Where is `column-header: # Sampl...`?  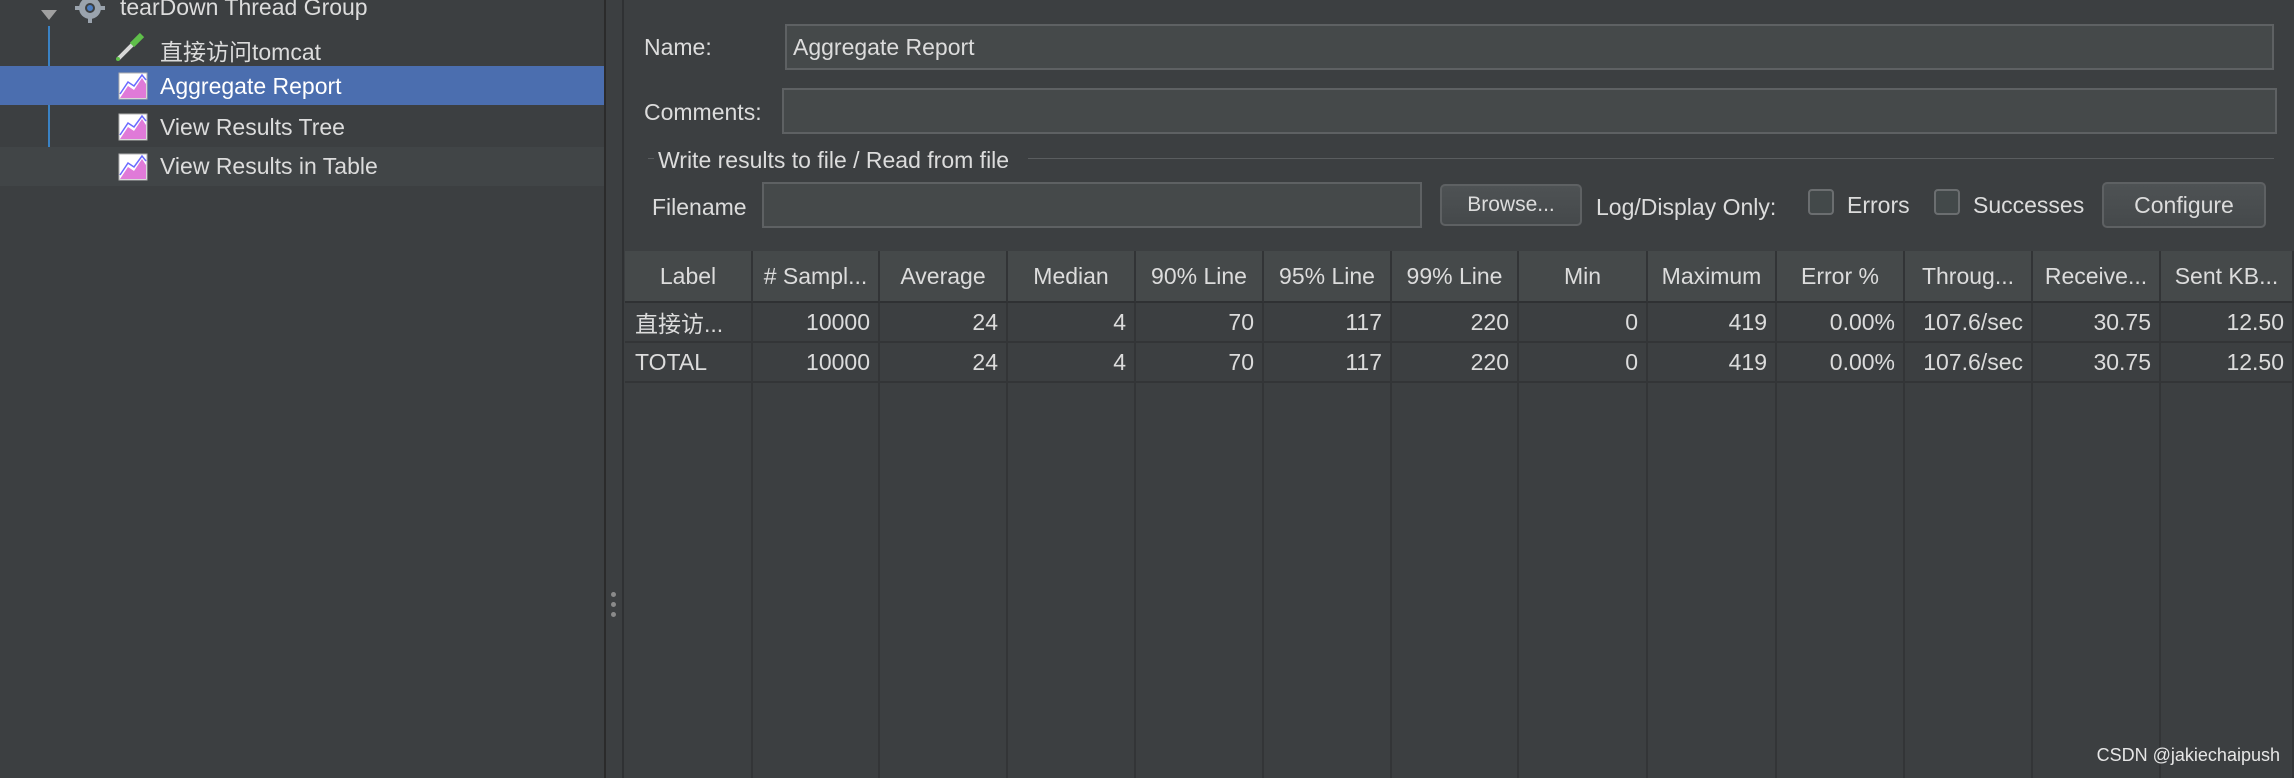
column-header: # Sampl... is located at coordinates (816, 277).